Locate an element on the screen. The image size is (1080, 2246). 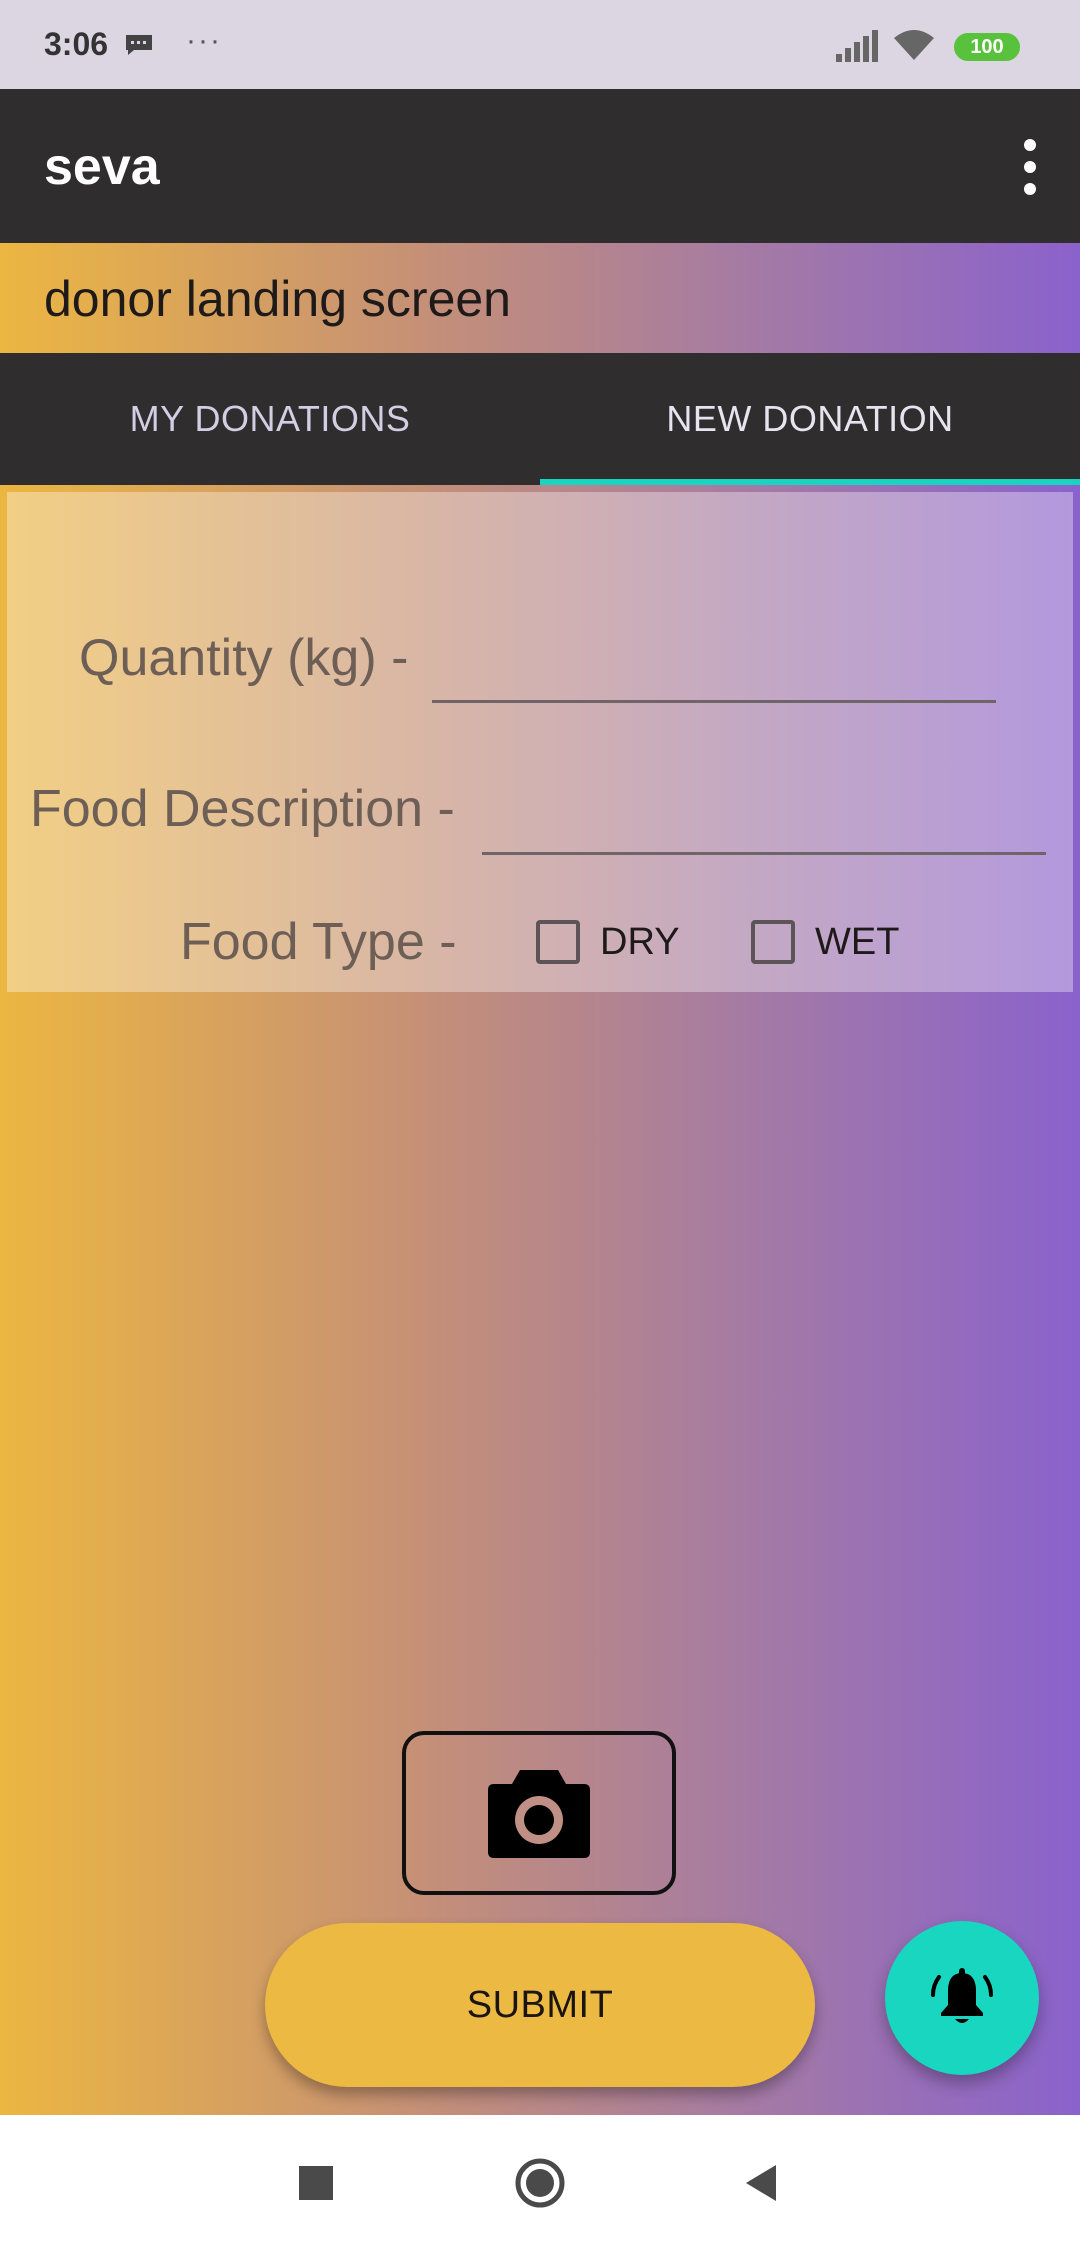
home-icon is located at coordinates (540, 2183).